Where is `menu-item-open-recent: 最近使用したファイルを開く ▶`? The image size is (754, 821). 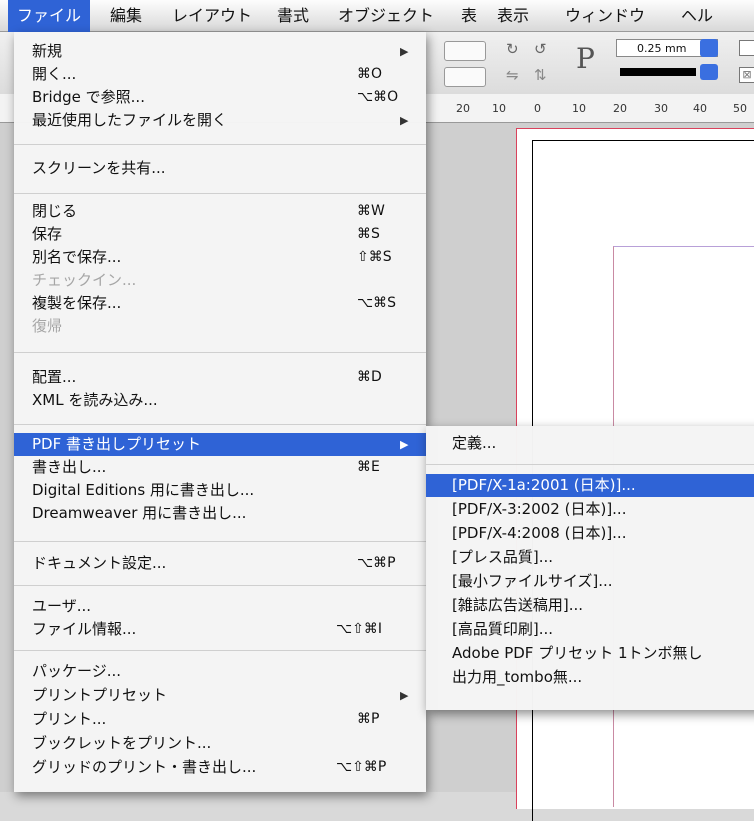 menu-item-open-recent: 最近使用したファイルを開く ▶ is located at coordinates (220, 120).